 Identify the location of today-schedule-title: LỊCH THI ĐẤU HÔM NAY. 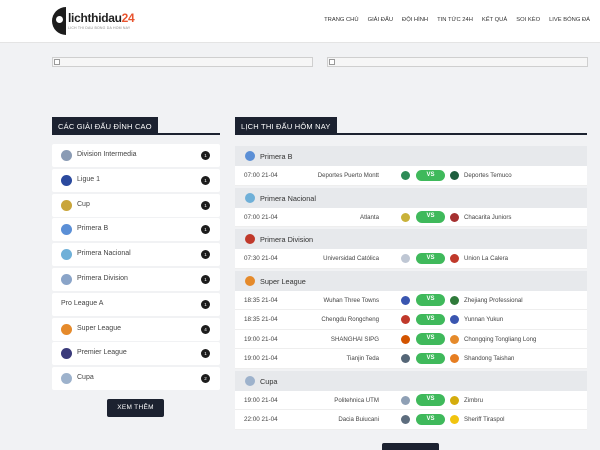
(286, 125).